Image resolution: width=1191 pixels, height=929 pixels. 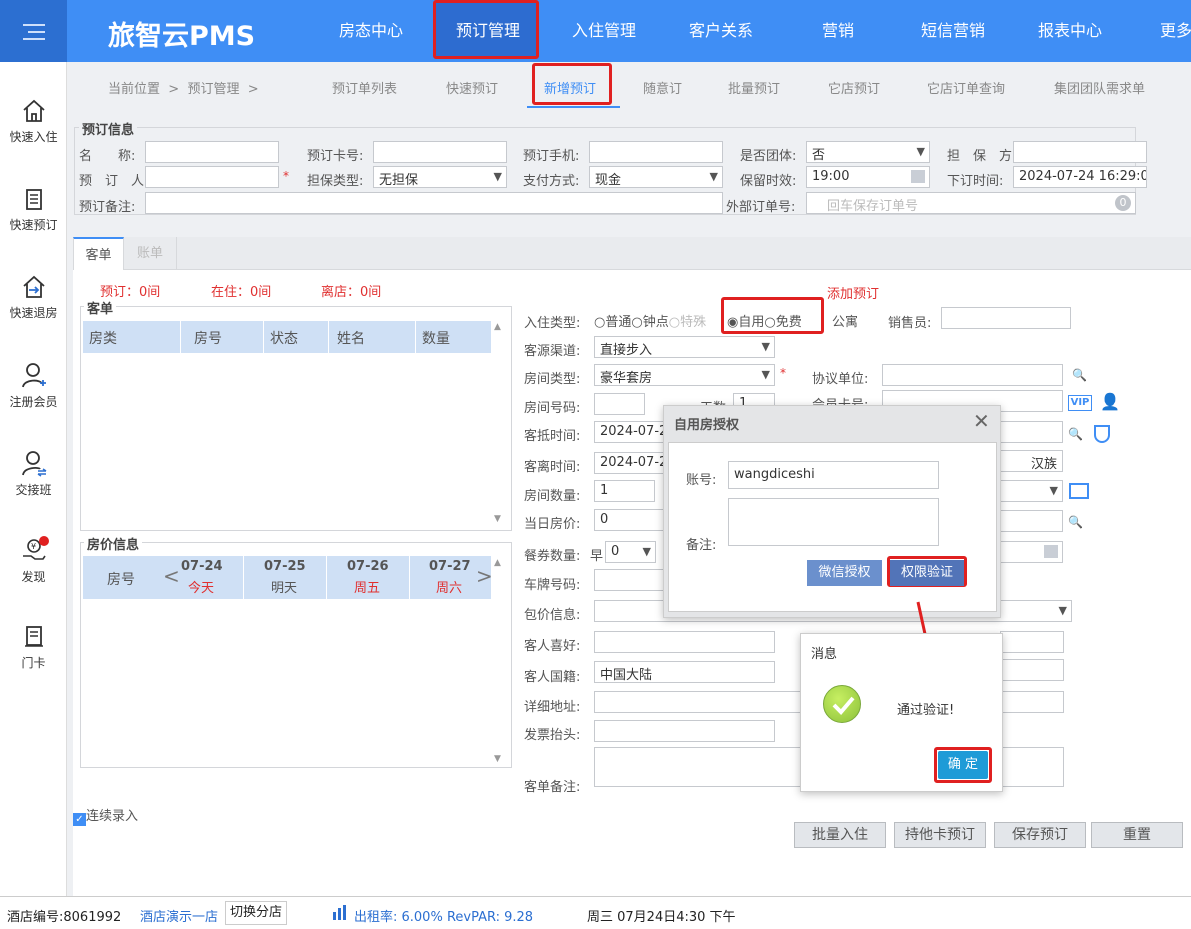 What do you see at coordinates (854, 87) in the screenshot?
I see `subtab-other-store-booking: 它店预订` at bounding box center [854, 87].